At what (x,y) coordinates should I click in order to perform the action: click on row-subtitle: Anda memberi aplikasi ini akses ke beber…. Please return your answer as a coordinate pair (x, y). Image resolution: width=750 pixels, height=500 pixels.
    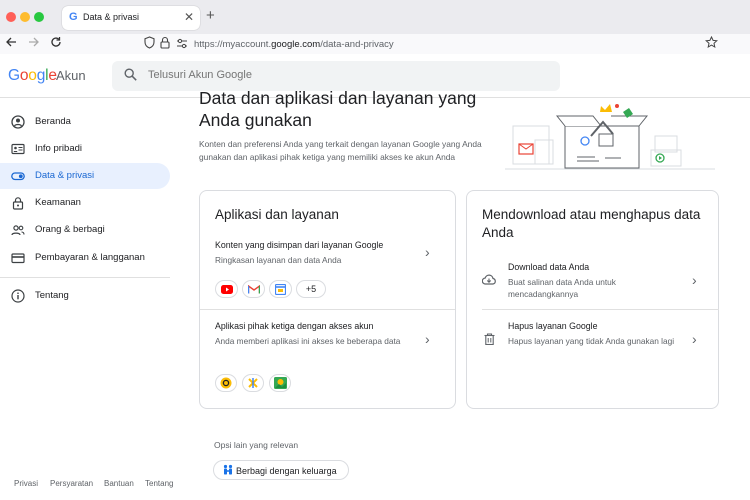
    Looking at the image, I should click on (308, 341).